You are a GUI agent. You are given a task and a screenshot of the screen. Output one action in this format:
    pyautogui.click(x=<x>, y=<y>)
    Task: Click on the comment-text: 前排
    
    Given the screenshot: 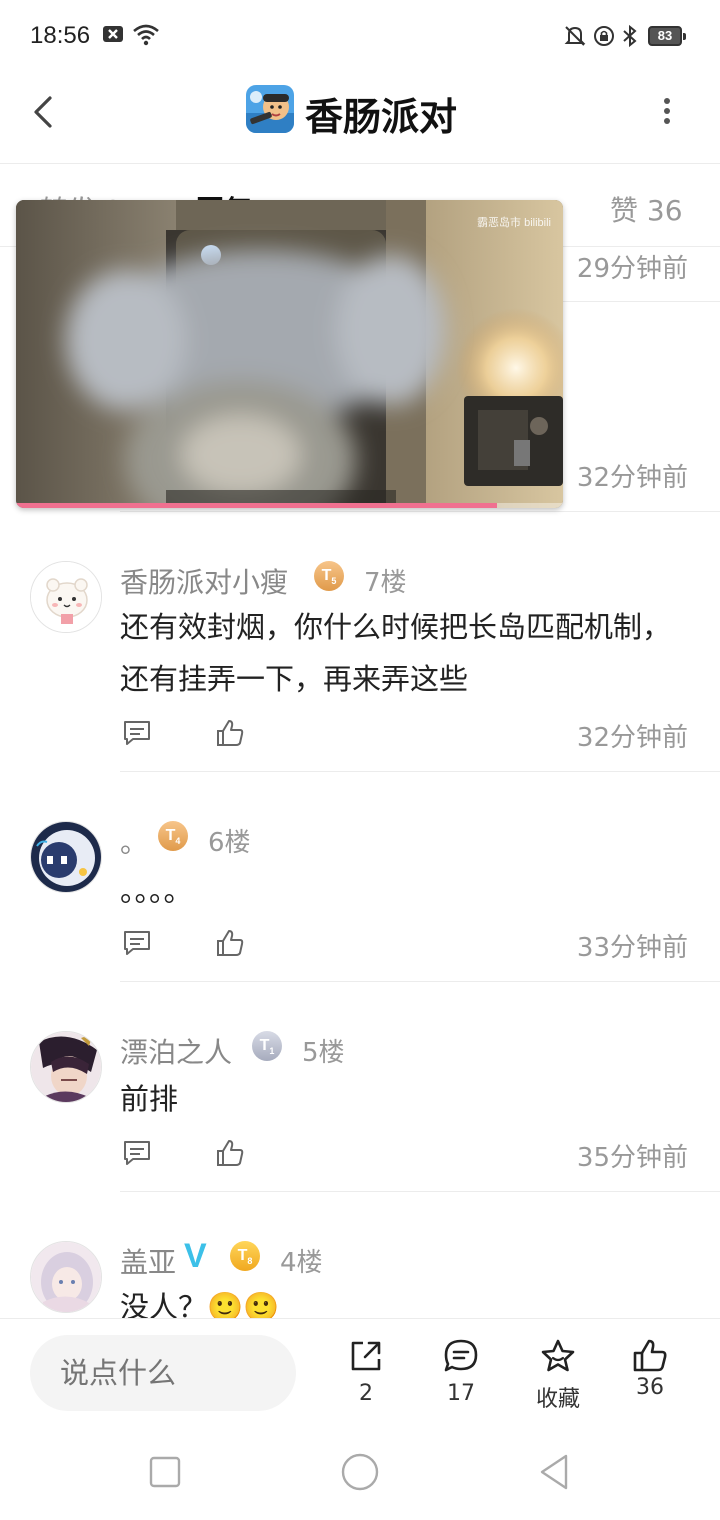 What is the action you would take?
    pyautogui.click(x=149, y=1099)
    